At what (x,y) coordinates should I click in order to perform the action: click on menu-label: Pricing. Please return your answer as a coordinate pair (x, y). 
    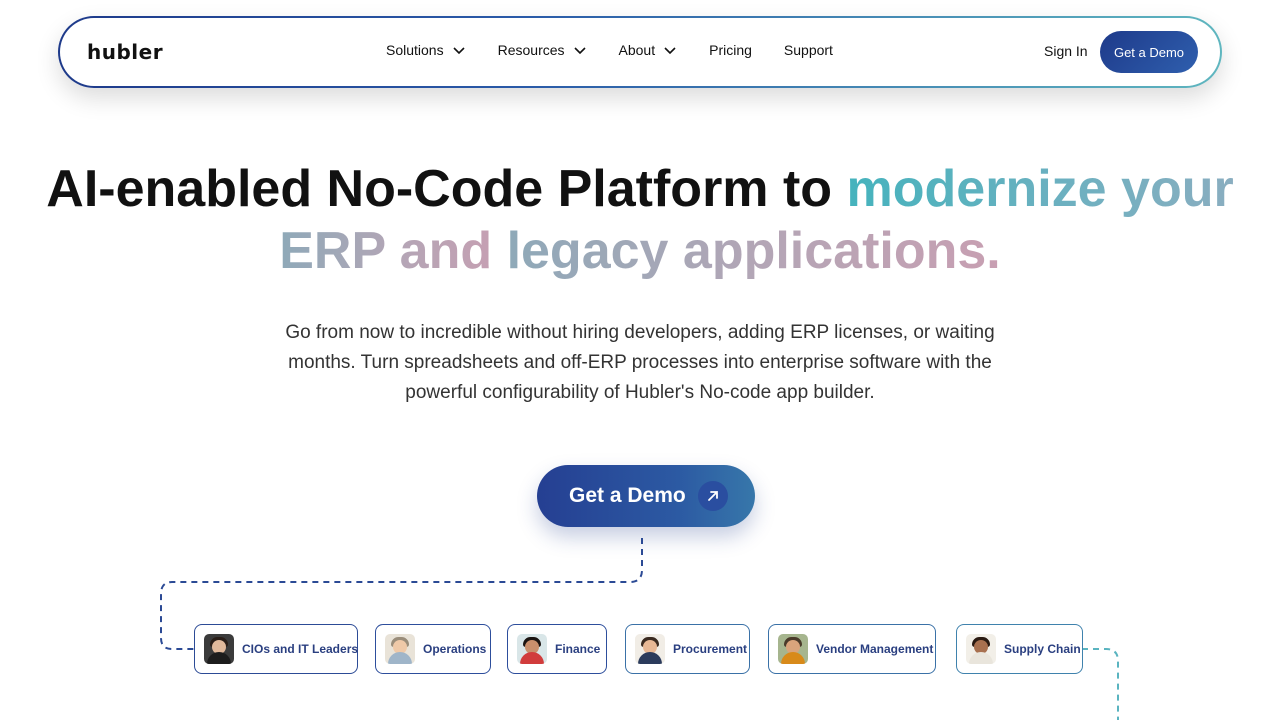
    Looking at the image, I should click on (730, 50).